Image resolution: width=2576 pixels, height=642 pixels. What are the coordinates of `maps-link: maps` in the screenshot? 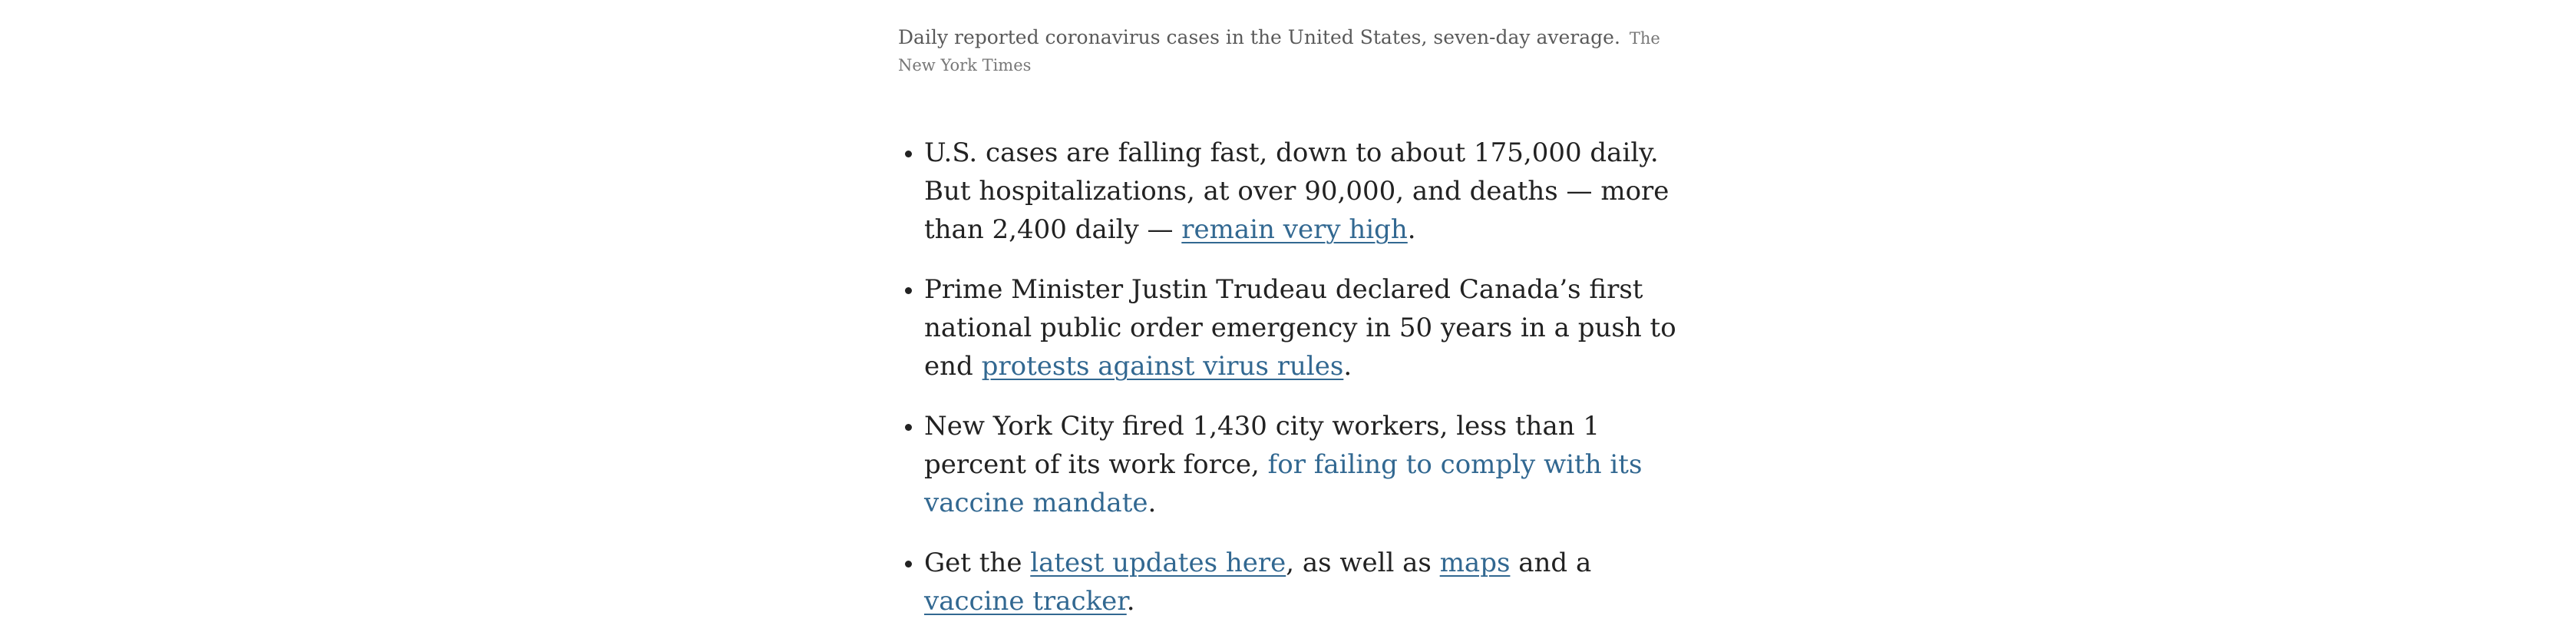 It's located at (1475, 563).